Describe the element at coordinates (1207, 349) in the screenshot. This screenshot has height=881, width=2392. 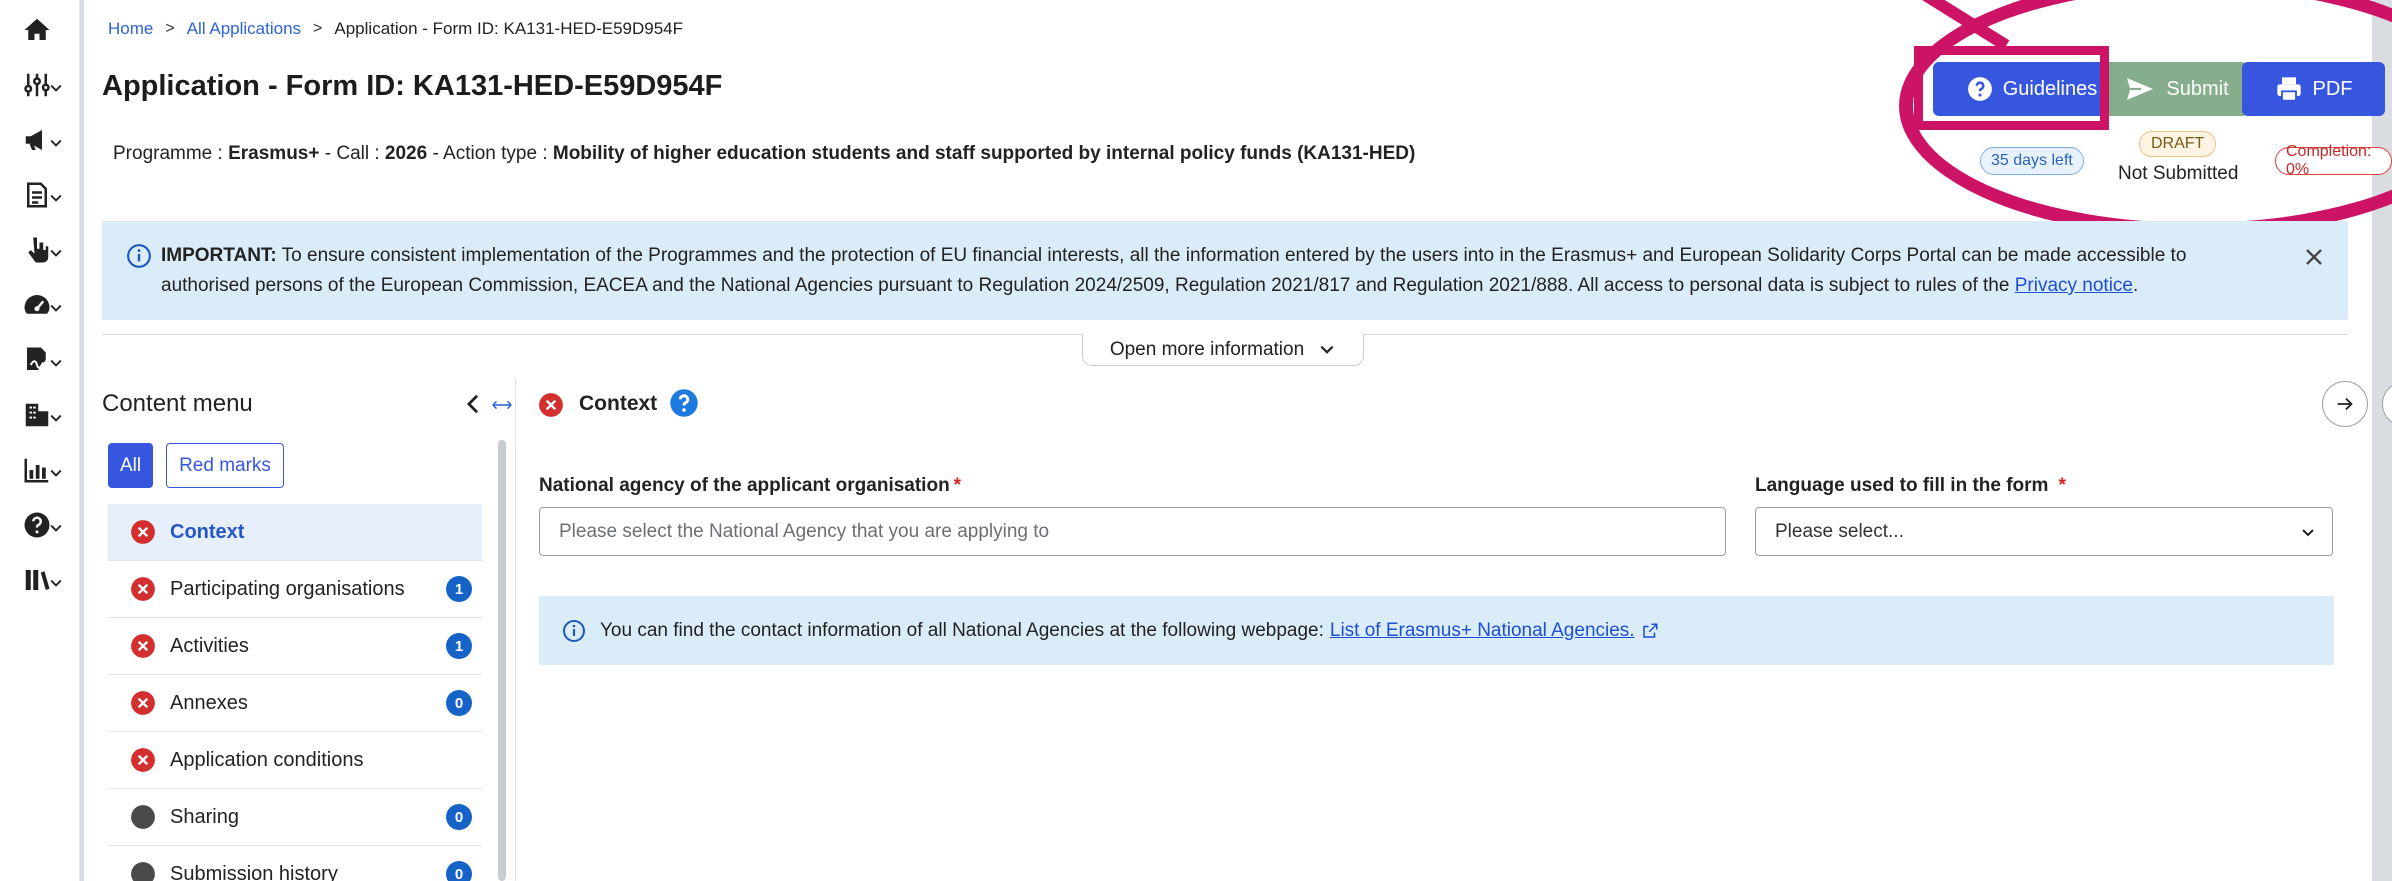
I see `more-info-label: Open more information` at that location.